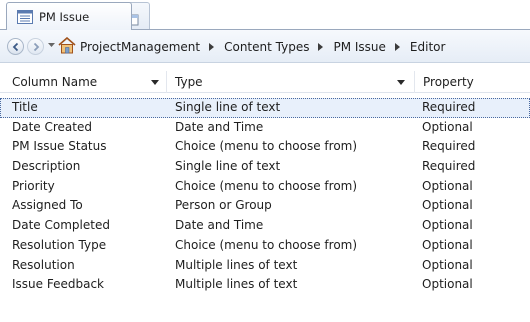 The width and height of the screenshot is (530, 322). Describe the element at coordinates (290, 82) in the screenshot. I see `column-header-type: Type` at that location.